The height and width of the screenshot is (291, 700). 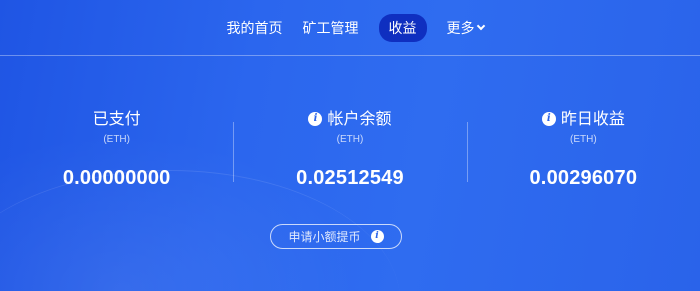 I want to click on nav-miner-management: 矿工管理, so click(x=331, y=28).